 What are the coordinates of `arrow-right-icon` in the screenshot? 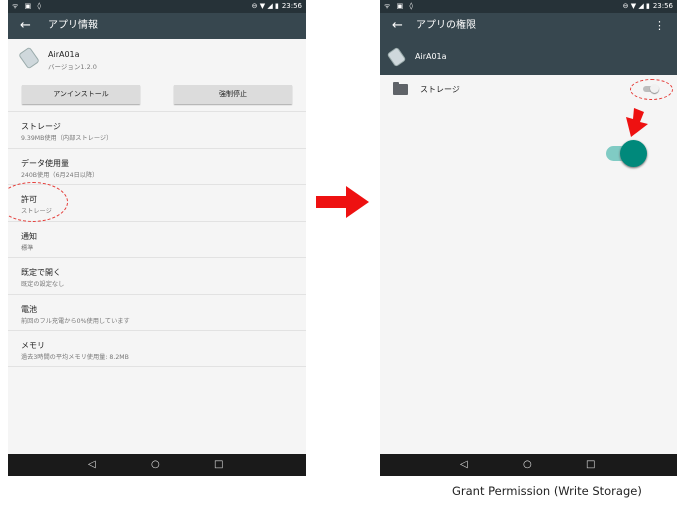 It's located at (342, 202).